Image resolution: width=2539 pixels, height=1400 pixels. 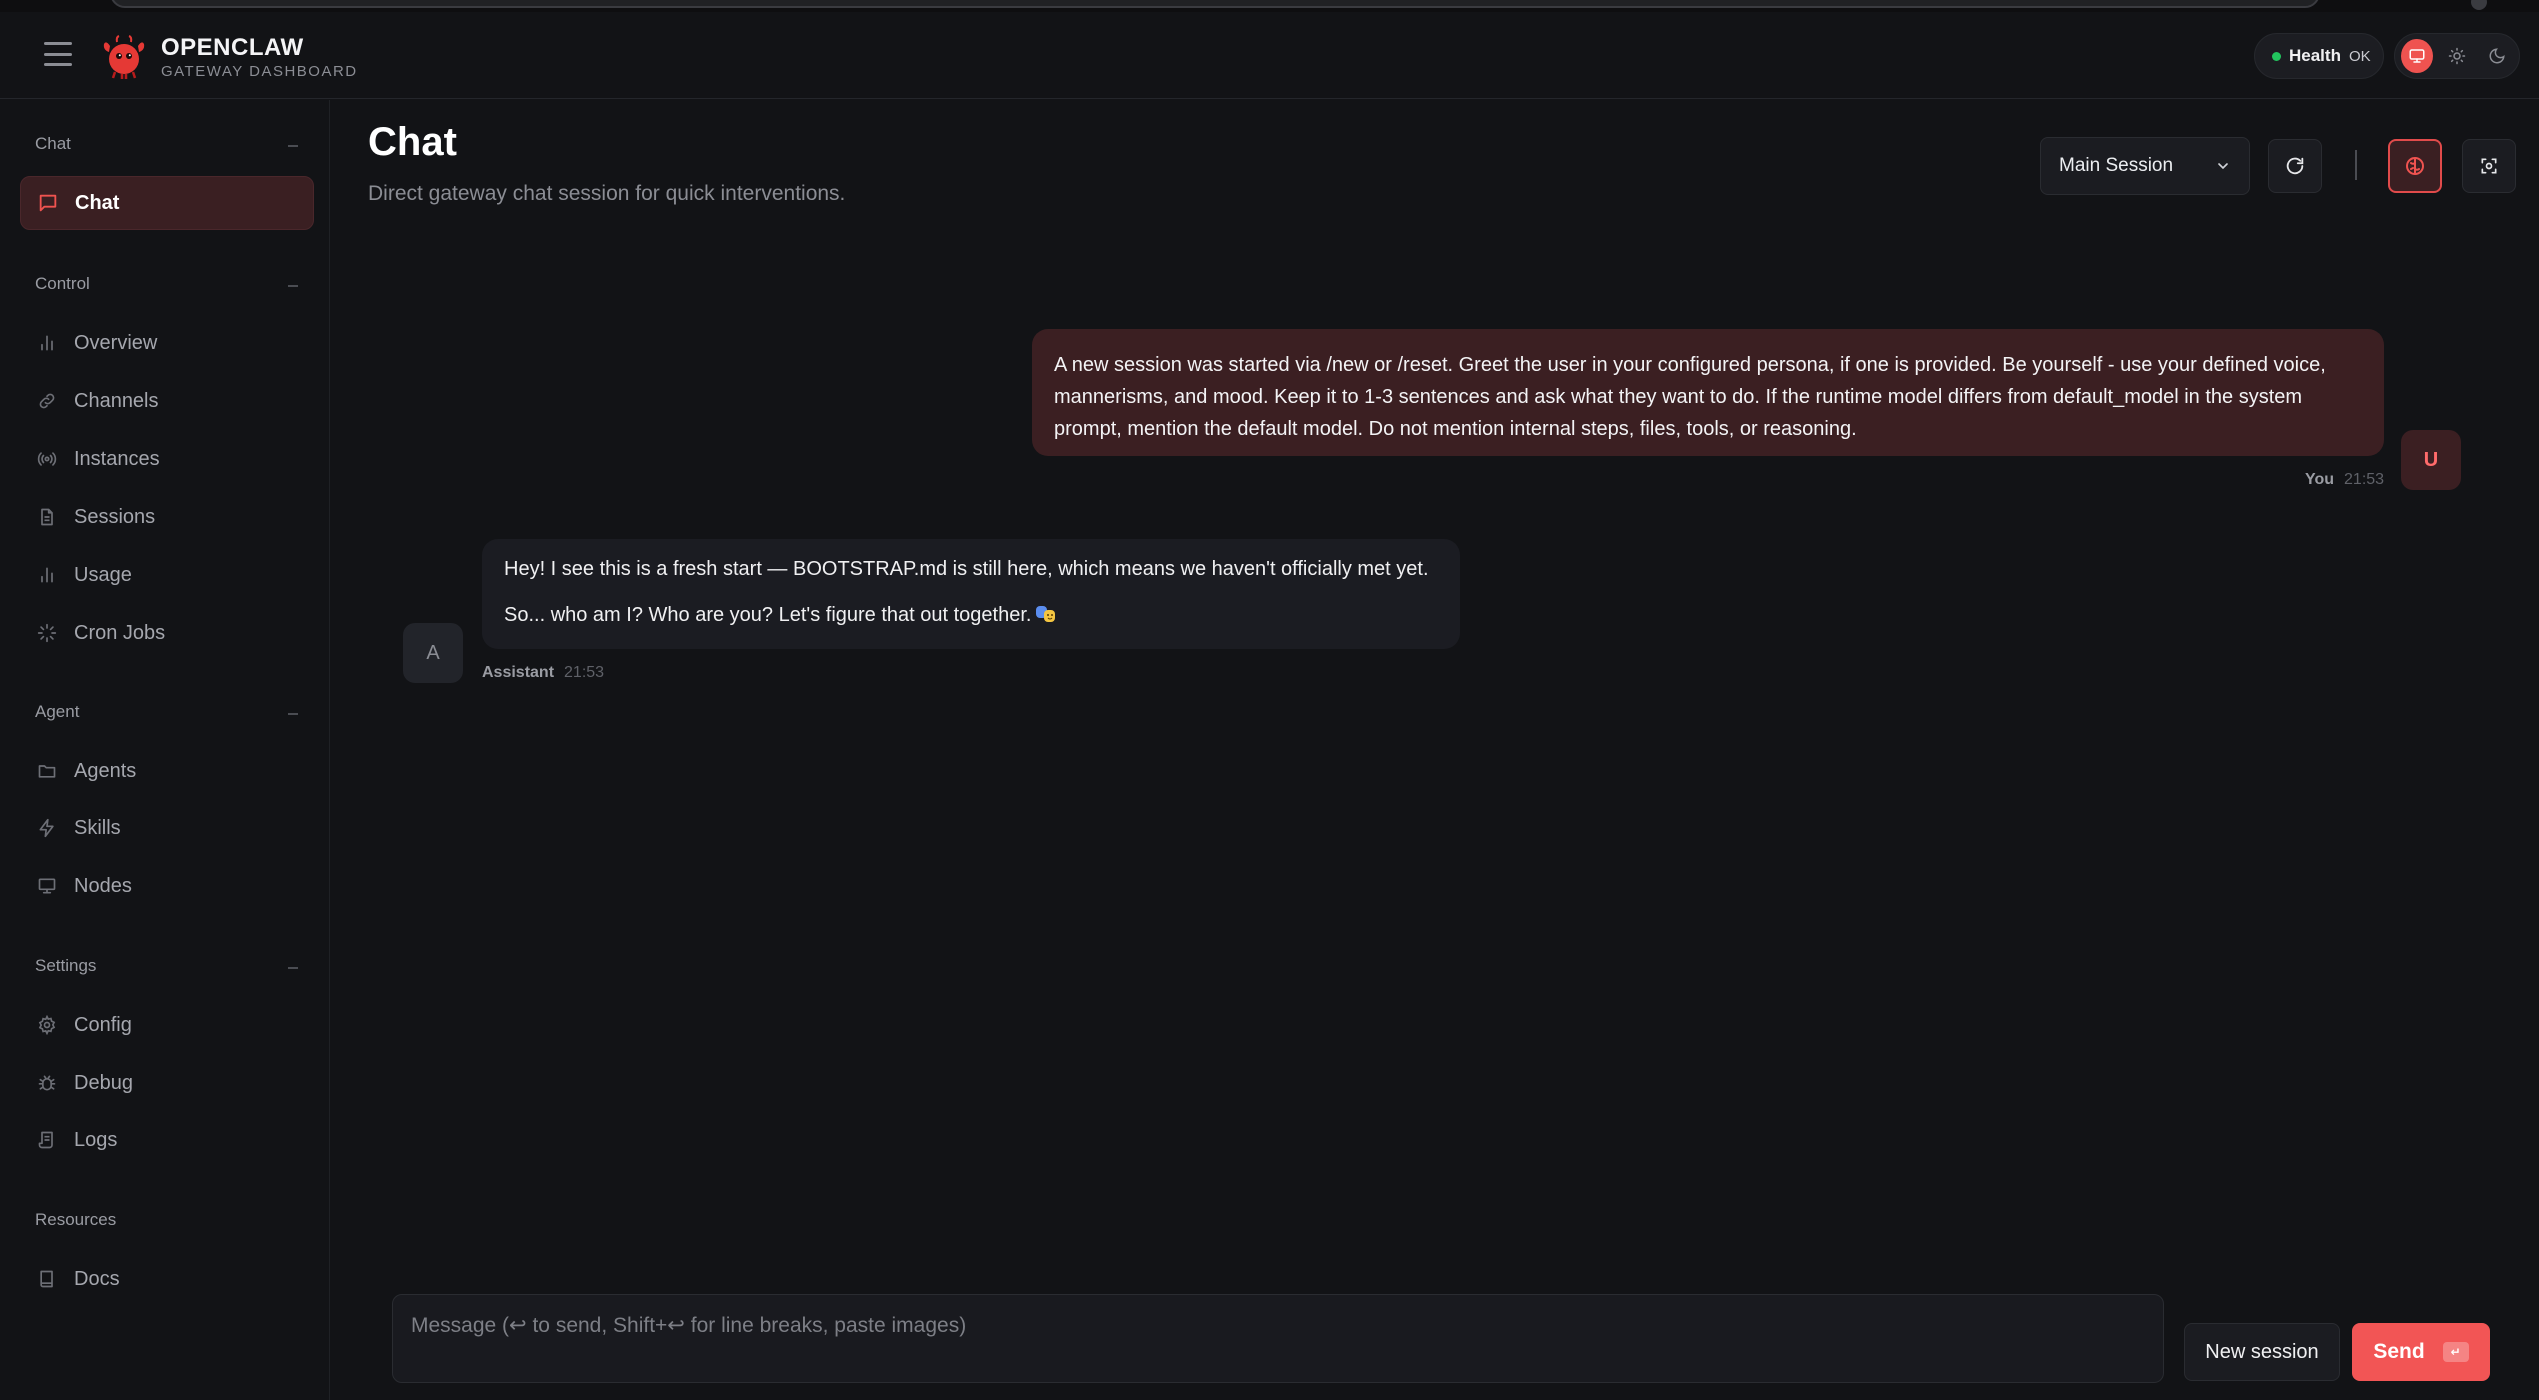 What do you see at coordinates (2399, 1351) in the screenshot?
I see `send-button-label: Send` at bounding box center [2399, 1351].